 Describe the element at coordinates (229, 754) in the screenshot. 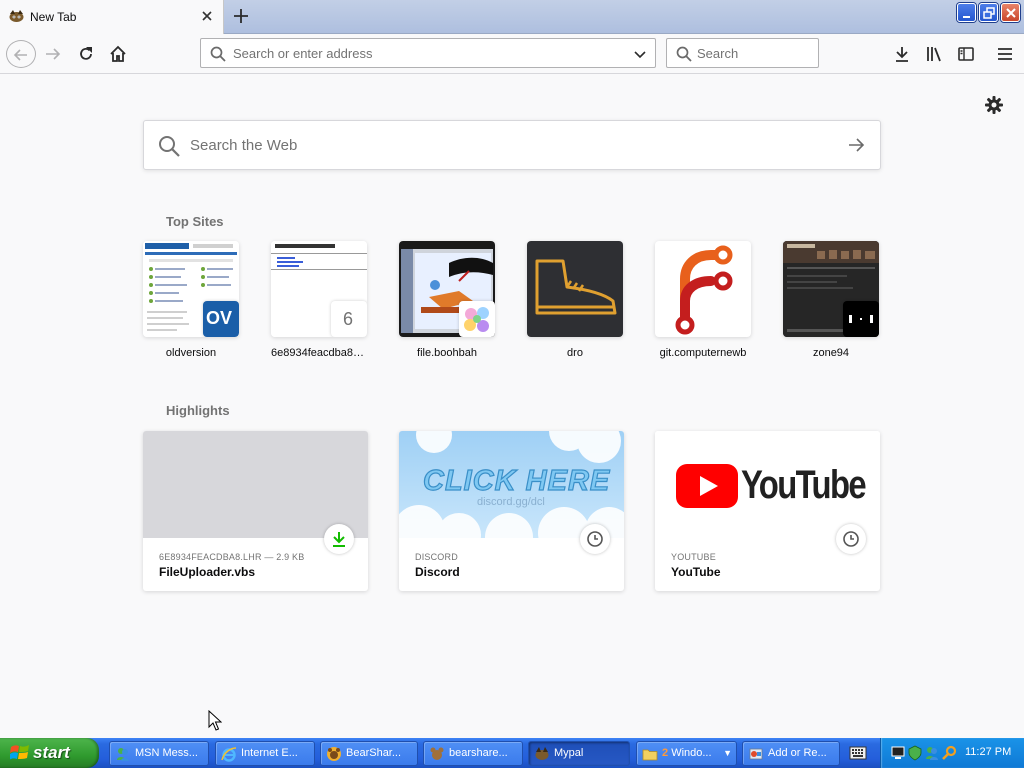

I see `ie-icon` at that location.